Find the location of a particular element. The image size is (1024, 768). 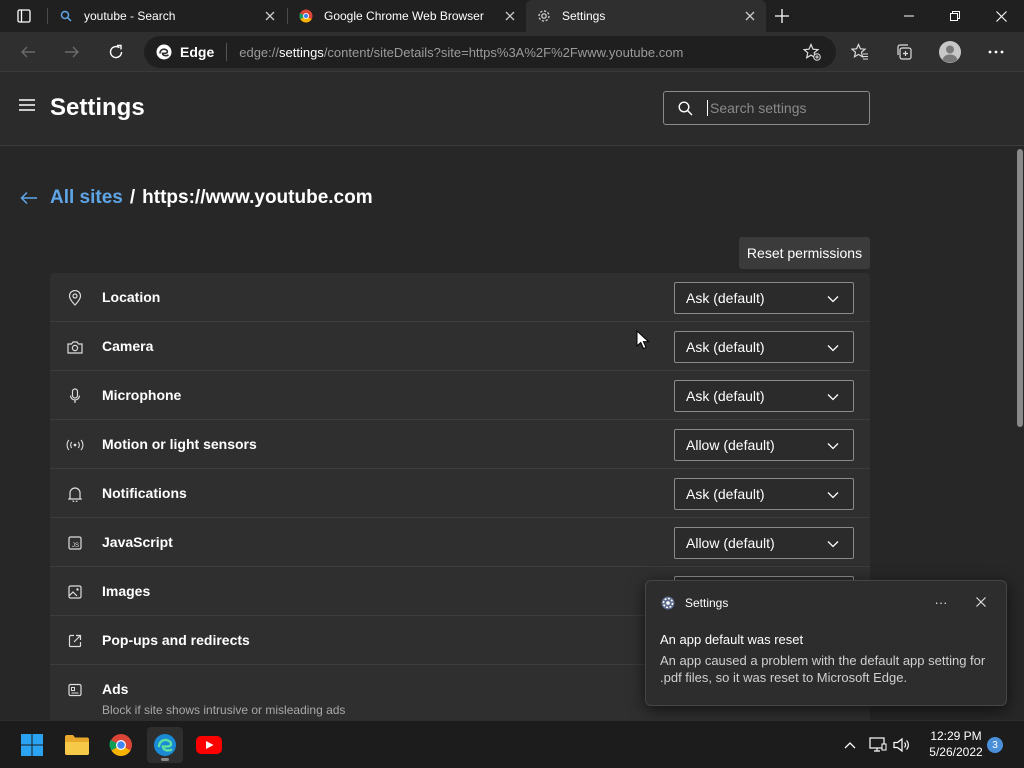

permission-label: Motion or light sensors is located at coordinates (179, 444).